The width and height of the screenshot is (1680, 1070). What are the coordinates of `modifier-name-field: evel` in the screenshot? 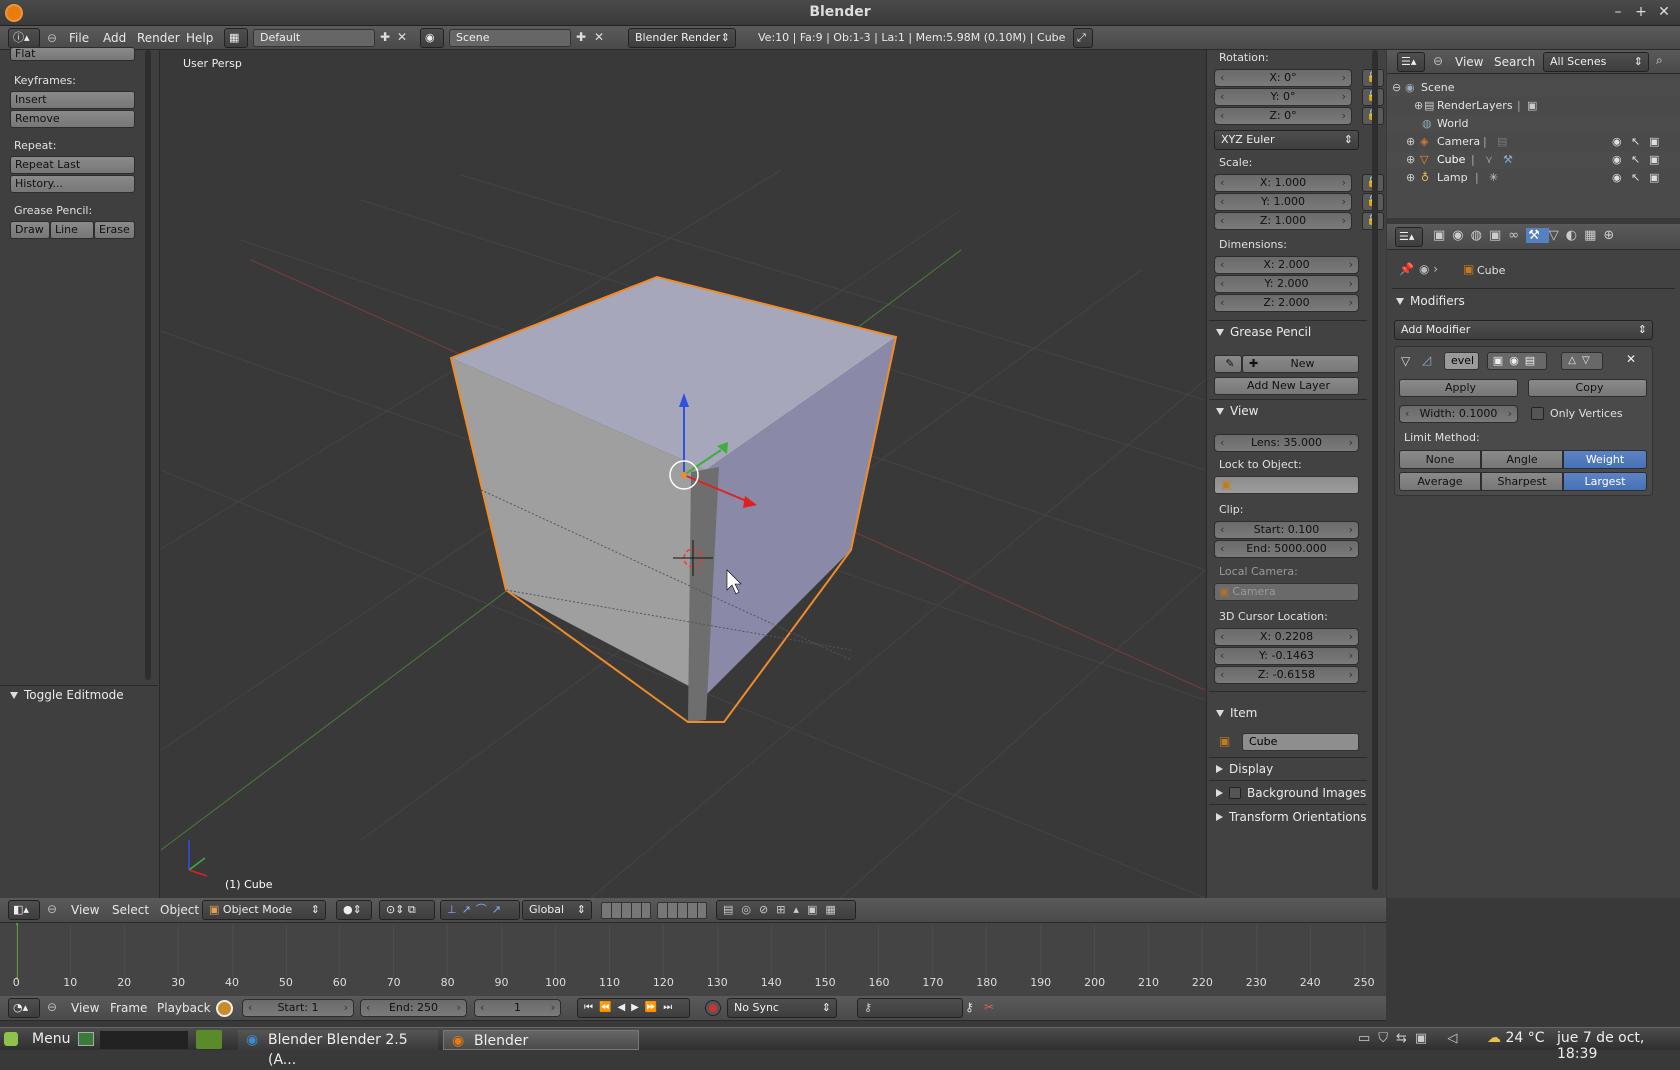 It's located at (1461, 361).